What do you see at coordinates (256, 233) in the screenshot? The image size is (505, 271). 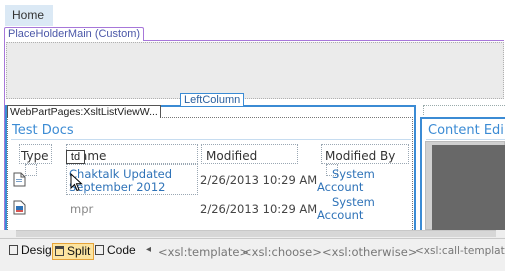 I see `scrollbar-thumb` at bounding box center [256, 233].